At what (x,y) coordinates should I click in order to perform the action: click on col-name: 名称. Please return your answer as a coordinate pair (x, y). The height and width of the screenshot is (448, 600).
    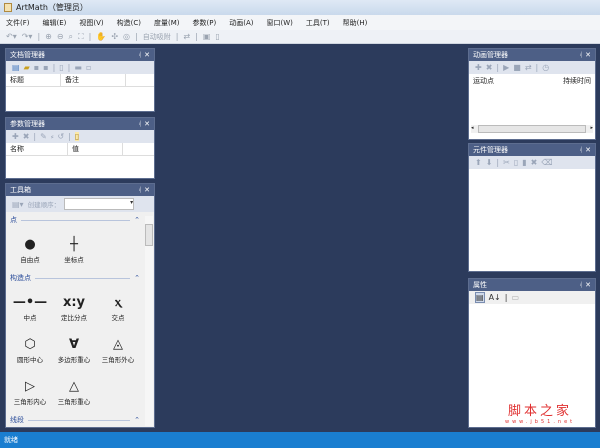
    Looking at the image, I should click on (37, 149).